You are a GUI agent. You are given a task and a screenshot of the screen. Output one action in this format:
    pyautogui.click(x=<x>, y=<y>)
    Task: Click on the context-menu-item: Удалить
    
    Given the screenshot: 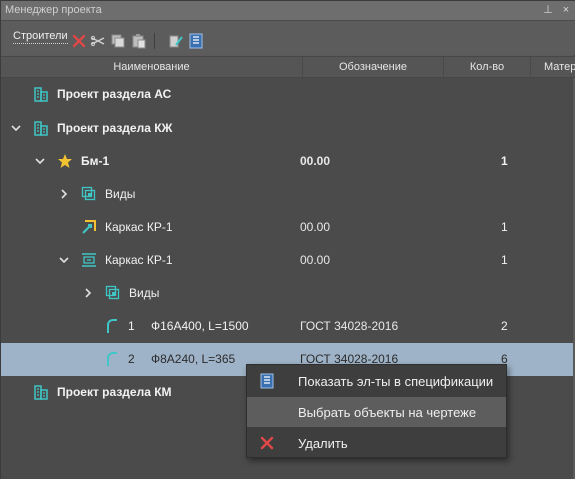 What is the action you would take?
    pyautogui.click(x=376, y=443)
    